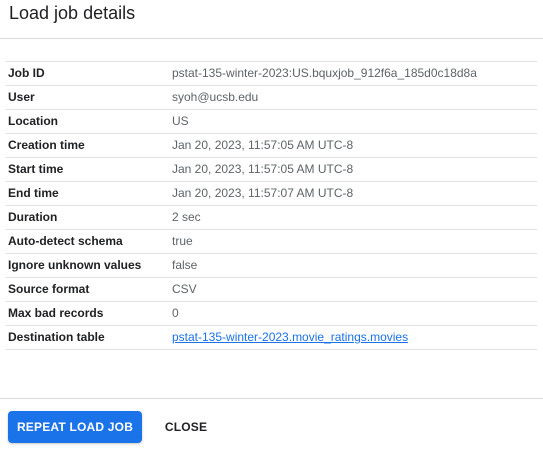 The width and height of the screenshot is (543, 453). What do you see at coordinates (271, 398) in the screenshot?
I see `footer-divider` at bounding box center [271, 398].